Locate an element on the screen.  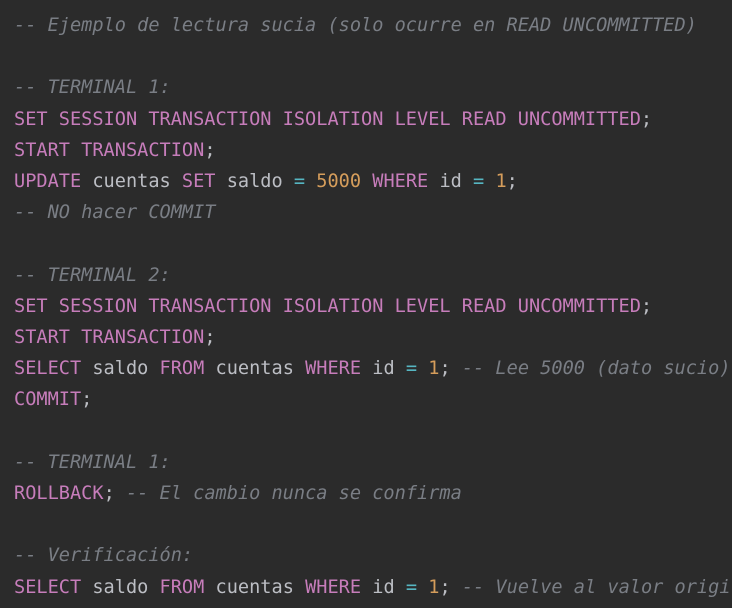
code-line: COMMIT; is located at coordinates (53, 399).